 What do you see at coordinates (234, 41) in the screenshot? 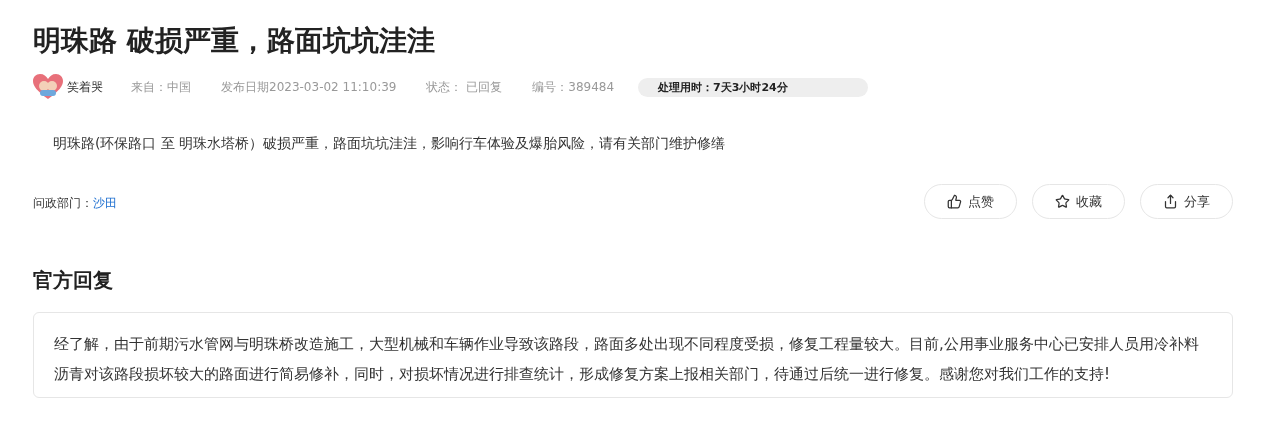
I see `page-title: 明珠路 破损严重，路面坑坑洼洼` at bounding box center [234, 41].